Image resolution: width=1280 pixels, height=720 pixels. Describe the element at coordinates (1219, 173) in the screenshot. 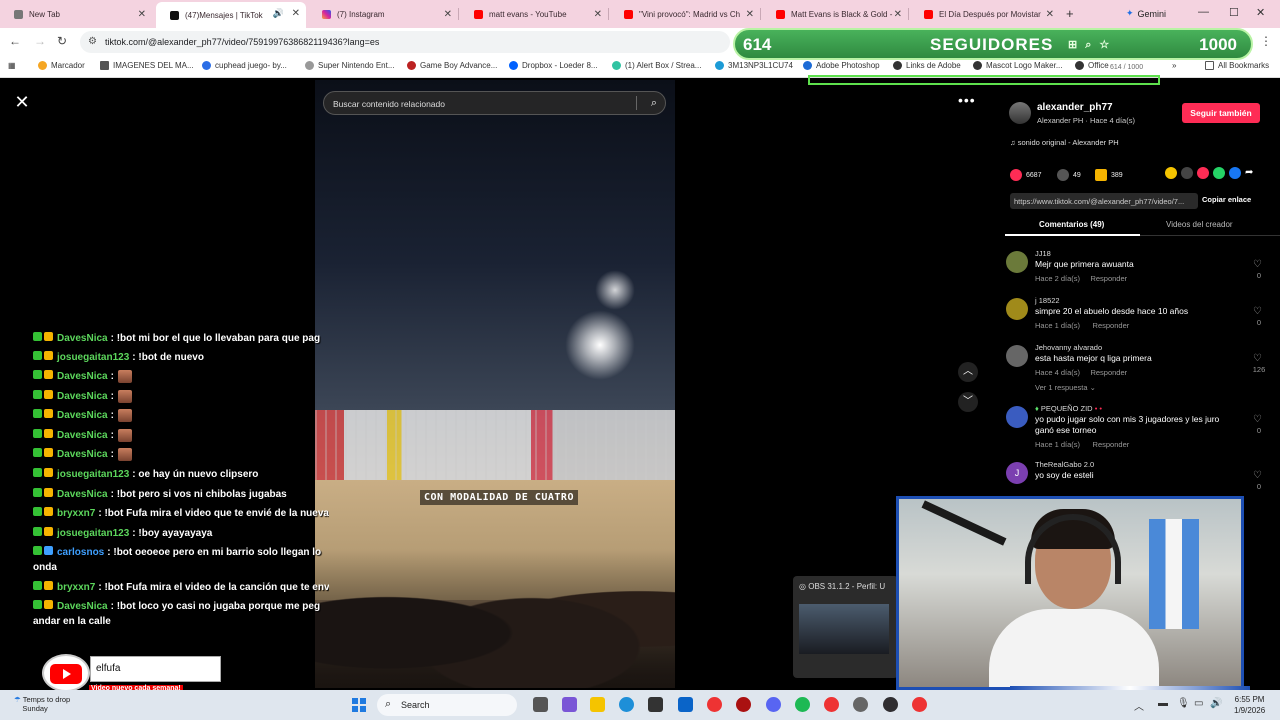

I see `whatsapp-icon` at that location.